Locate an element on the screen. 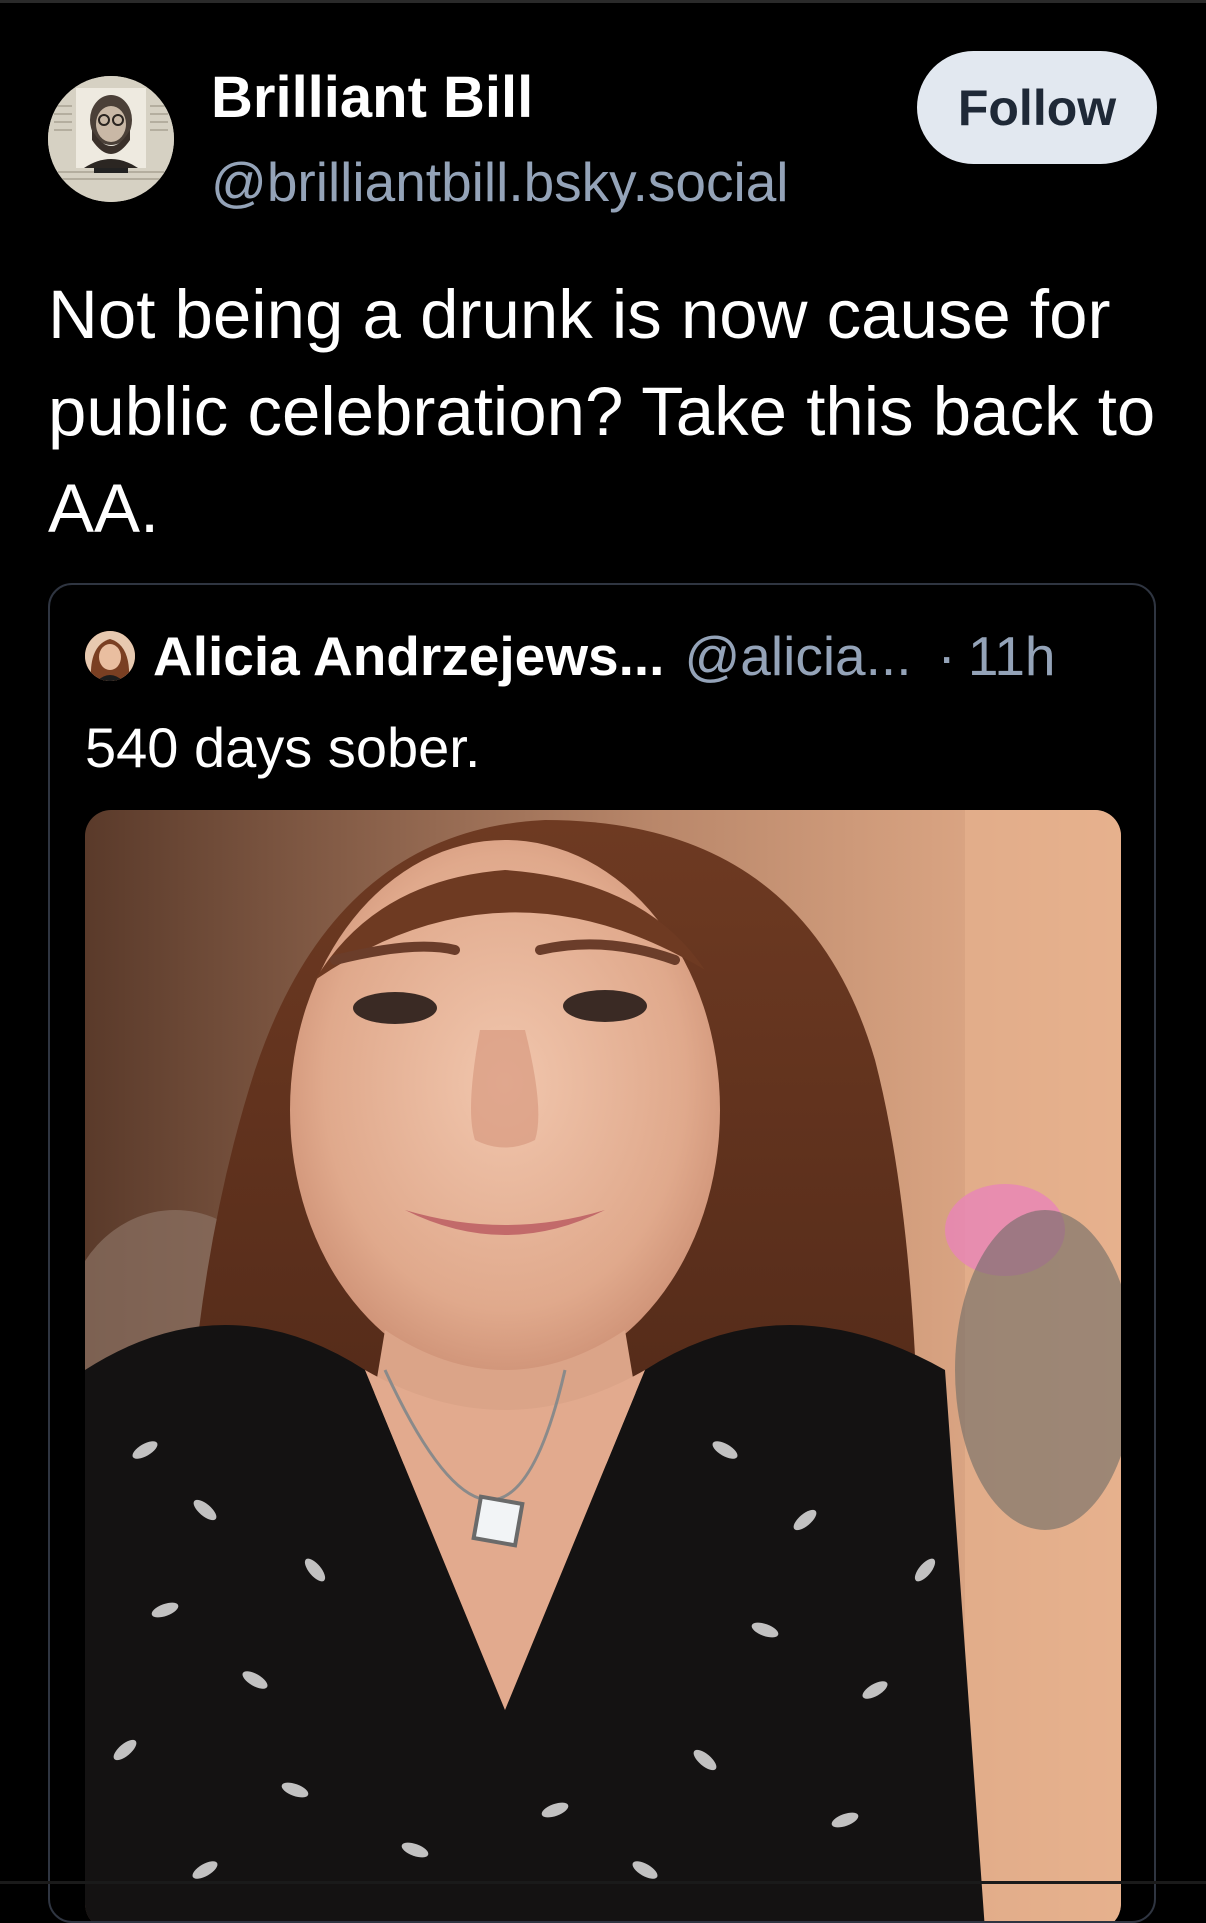 The height and width of the screenshot is (1923, 1206). author-handle: @brilliantbill.bsky.social is located at coordinates (500, 182).